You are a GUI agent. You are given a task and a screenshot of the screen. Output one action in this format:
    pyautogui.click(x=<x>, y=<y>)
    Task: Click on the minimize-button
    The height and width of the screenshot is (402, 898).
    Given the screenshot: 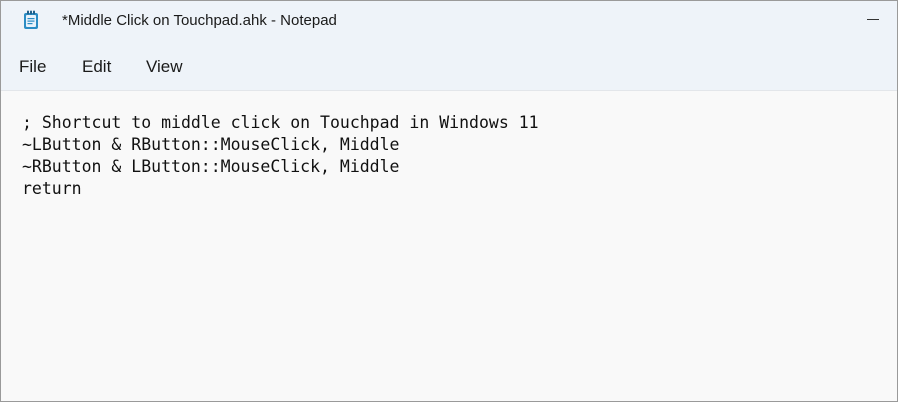 What is the action you would take?
    pyautogui.click(x=873, y=20)
    